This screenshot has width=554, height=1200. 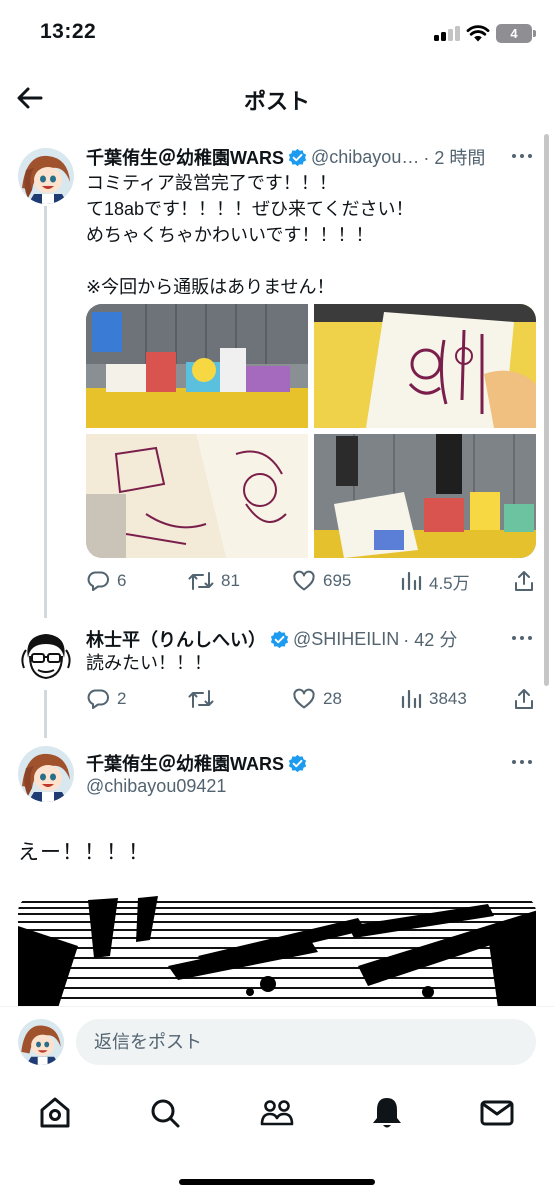 I want to click on page-title: ポスト, so click(x=276, y=101).